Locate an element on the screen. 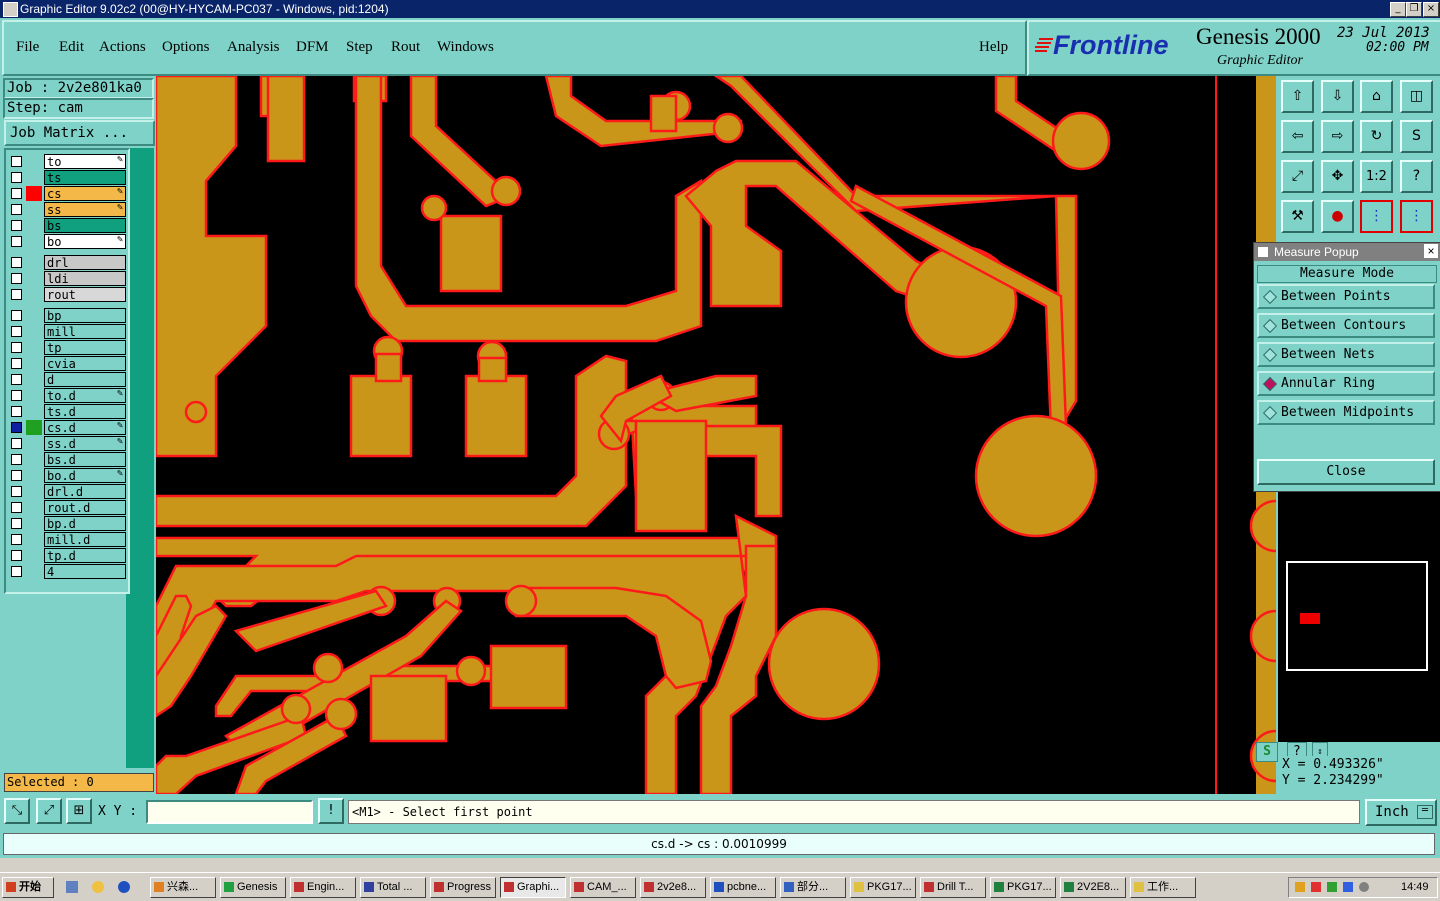  layer-row: rout is located at coordinates (67, 294).